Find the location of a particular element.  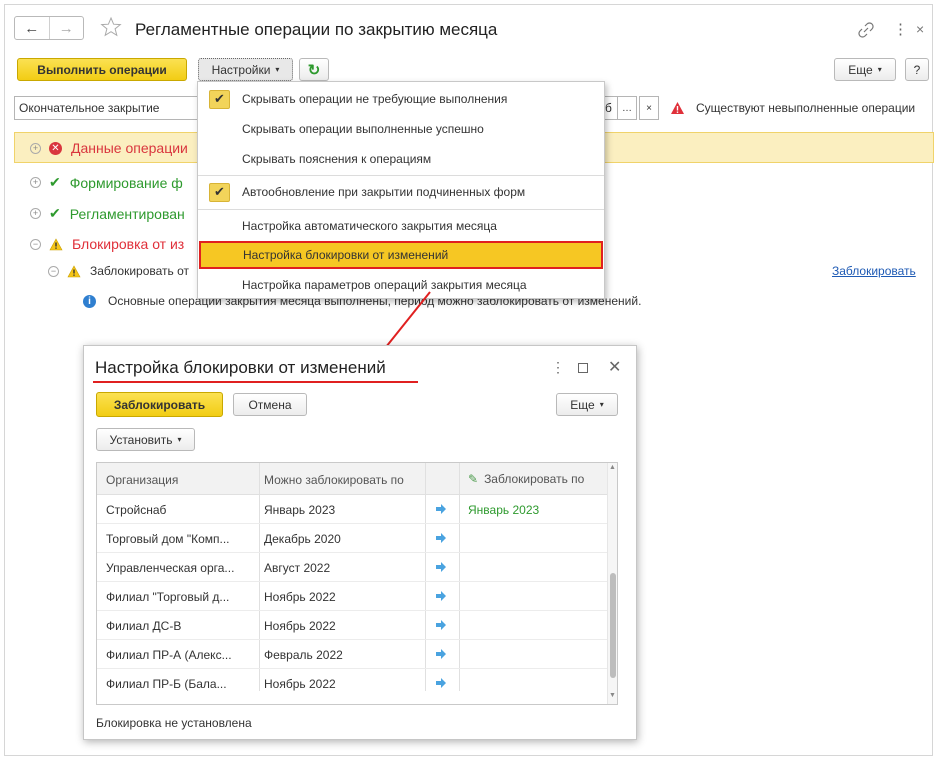

set-button: Установить ▾ is located at coordinates (145, 439).